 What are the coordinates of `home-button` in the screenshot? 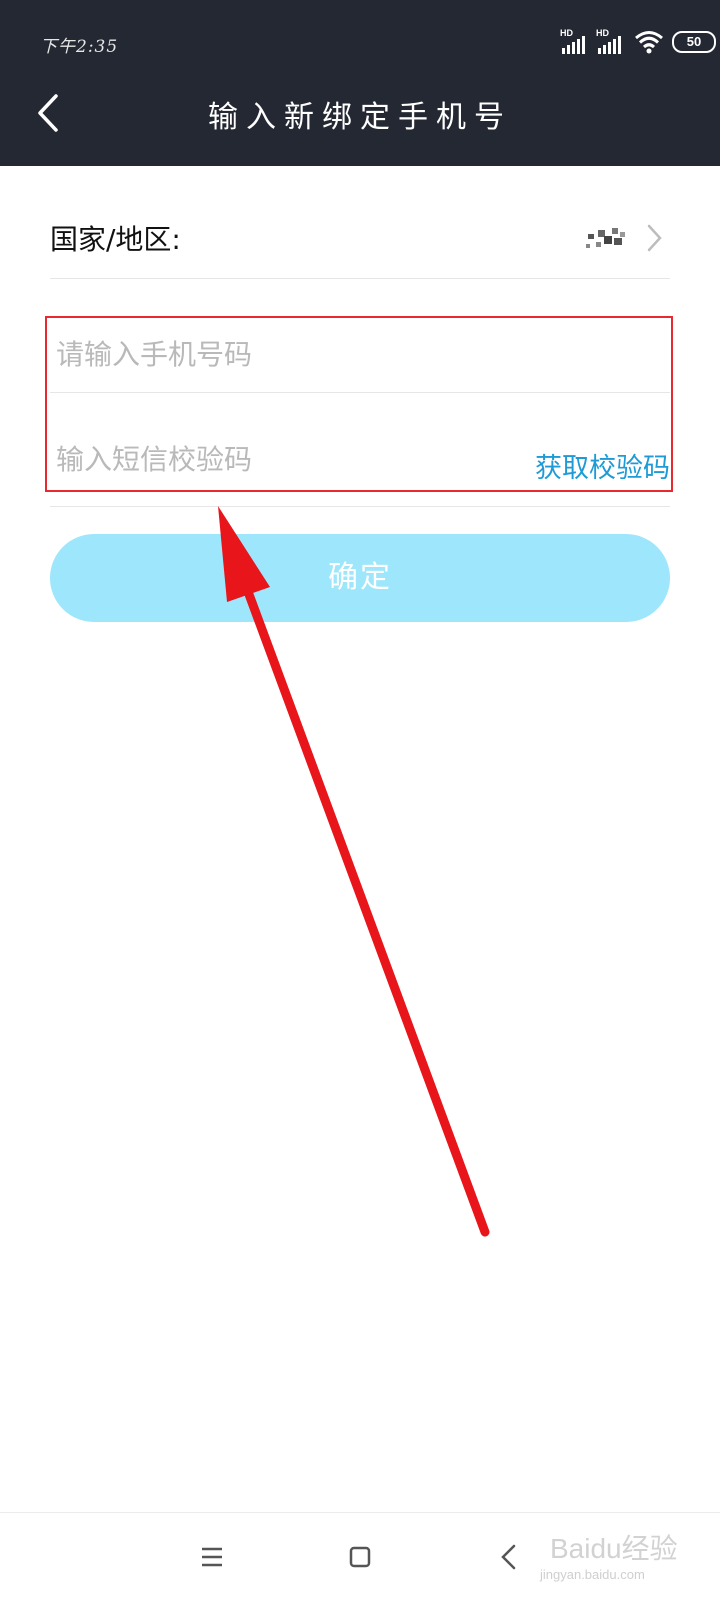 It's located at (360, 1557).